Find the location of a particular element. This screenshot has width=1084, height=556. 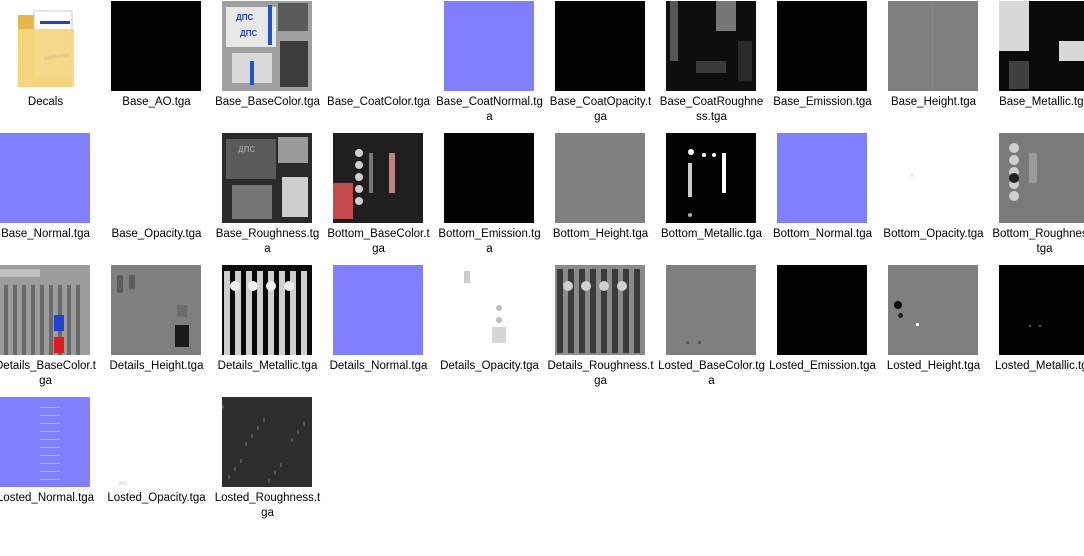

file-item-details-basecolor: Details_BaseColor.tga is located at coordinates (50, 329).